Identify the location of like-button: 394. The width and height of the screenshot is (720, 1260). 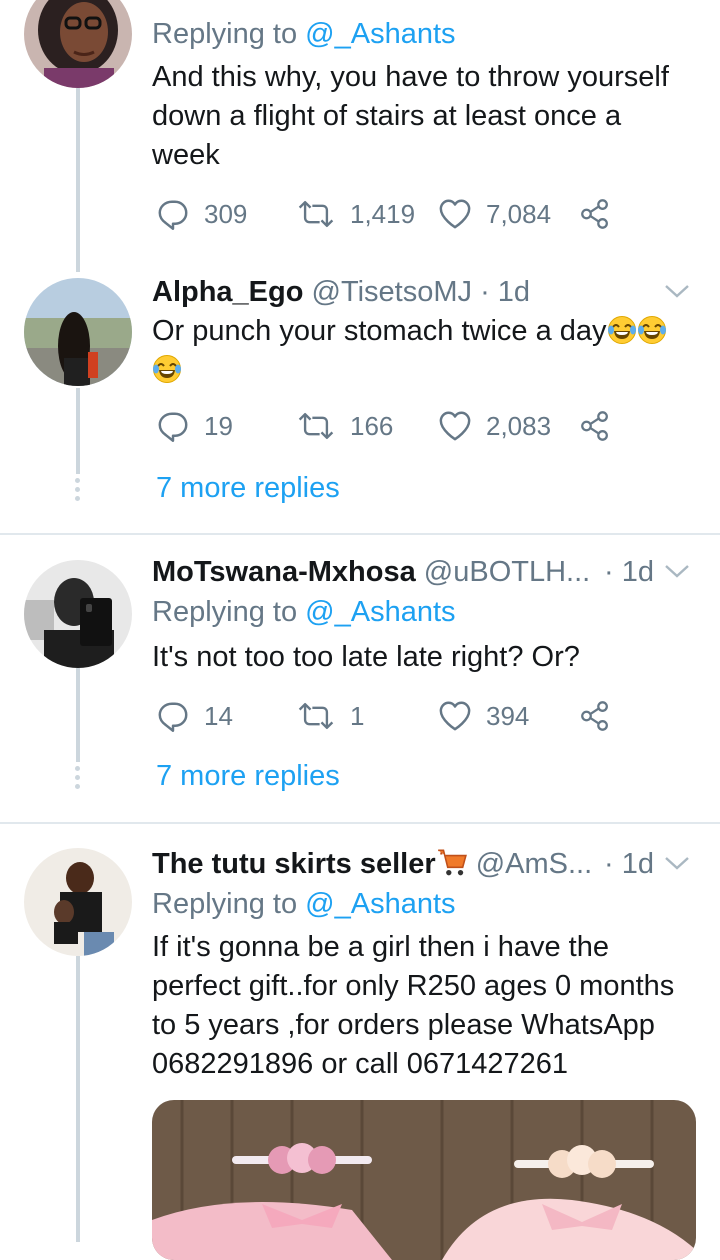
(483, 716).